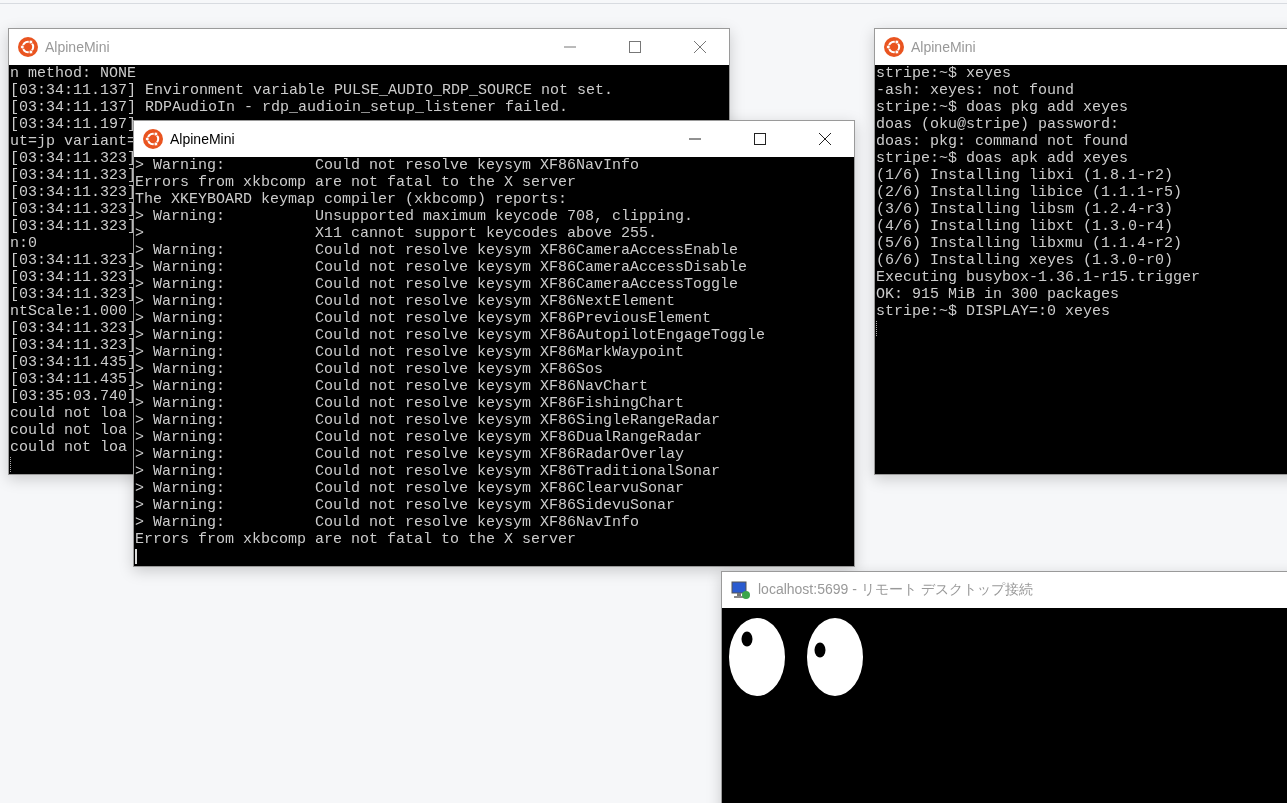  Describe the element at coordinates (1025, 209) in the screenshot. I see `terminal-line: (3/6) Installing libsm (1.2.4-r3)` at that location.